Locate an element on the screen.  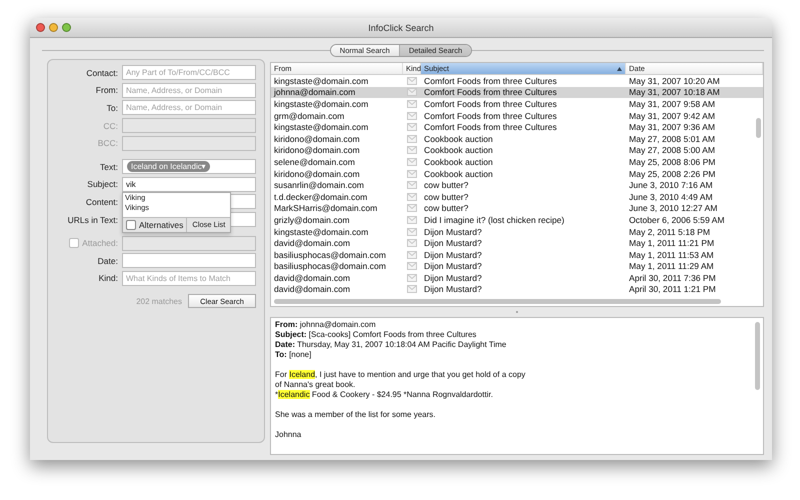
table-row: susanrlin@domain.com cow butter? June 3, 2010 7:16 AM is located at coordinates (517, 185).